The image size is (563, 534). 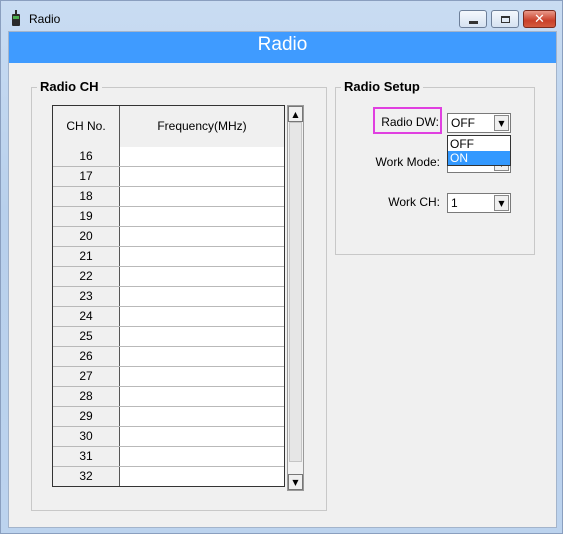 I want to click on scroll-up-button: ▲, so click(x=295, y=114).